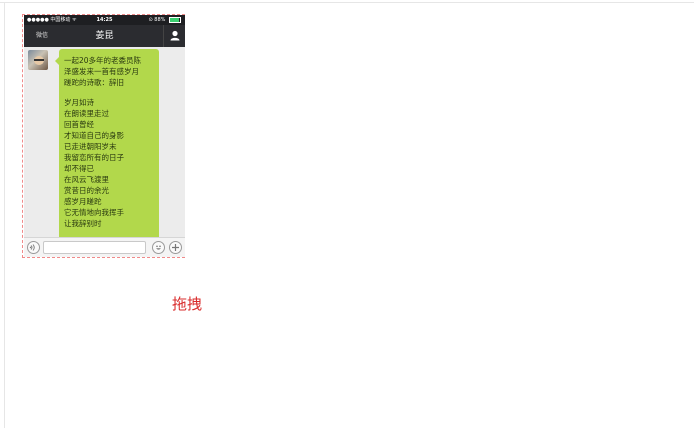 This screenshot has width=694, height=428. I want to click on chat-title: 姜昆, so click(104, 36).